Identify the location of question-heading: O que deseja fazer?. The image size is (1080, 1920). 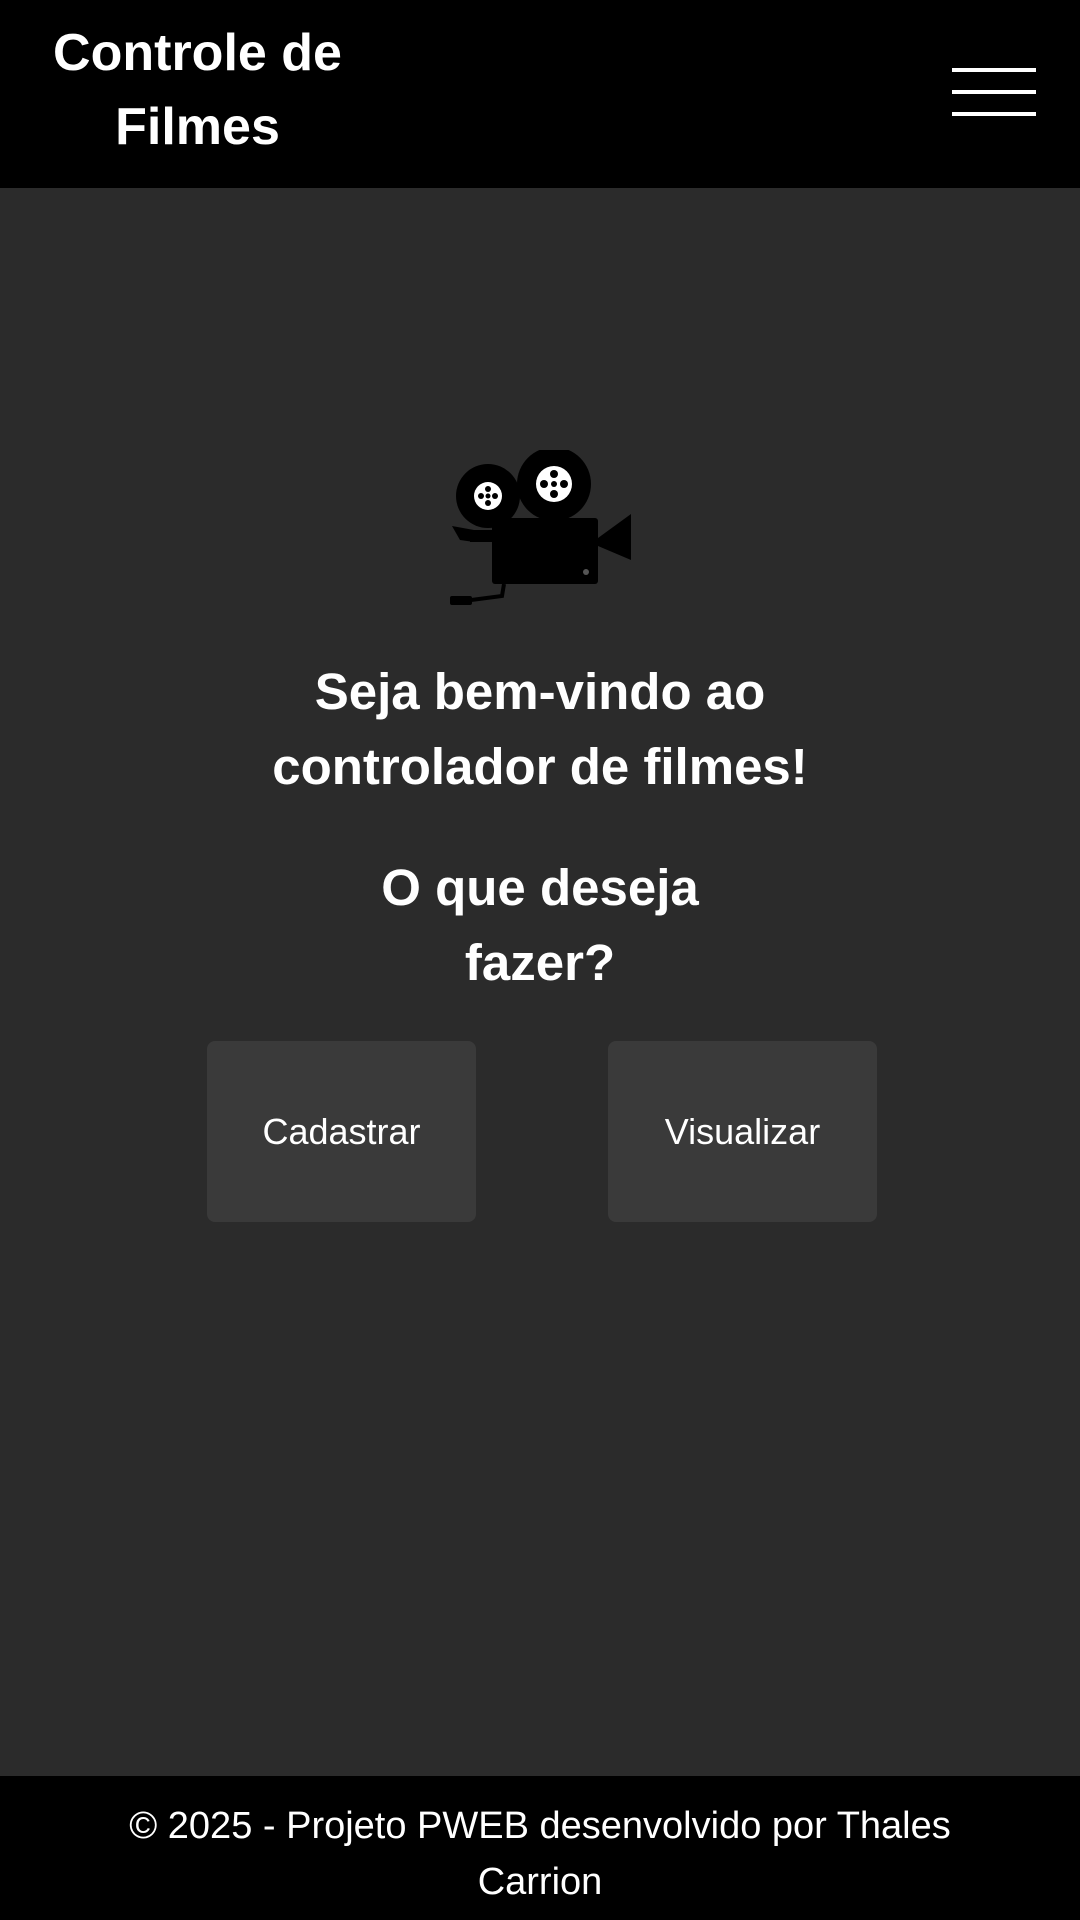
(540, 925).